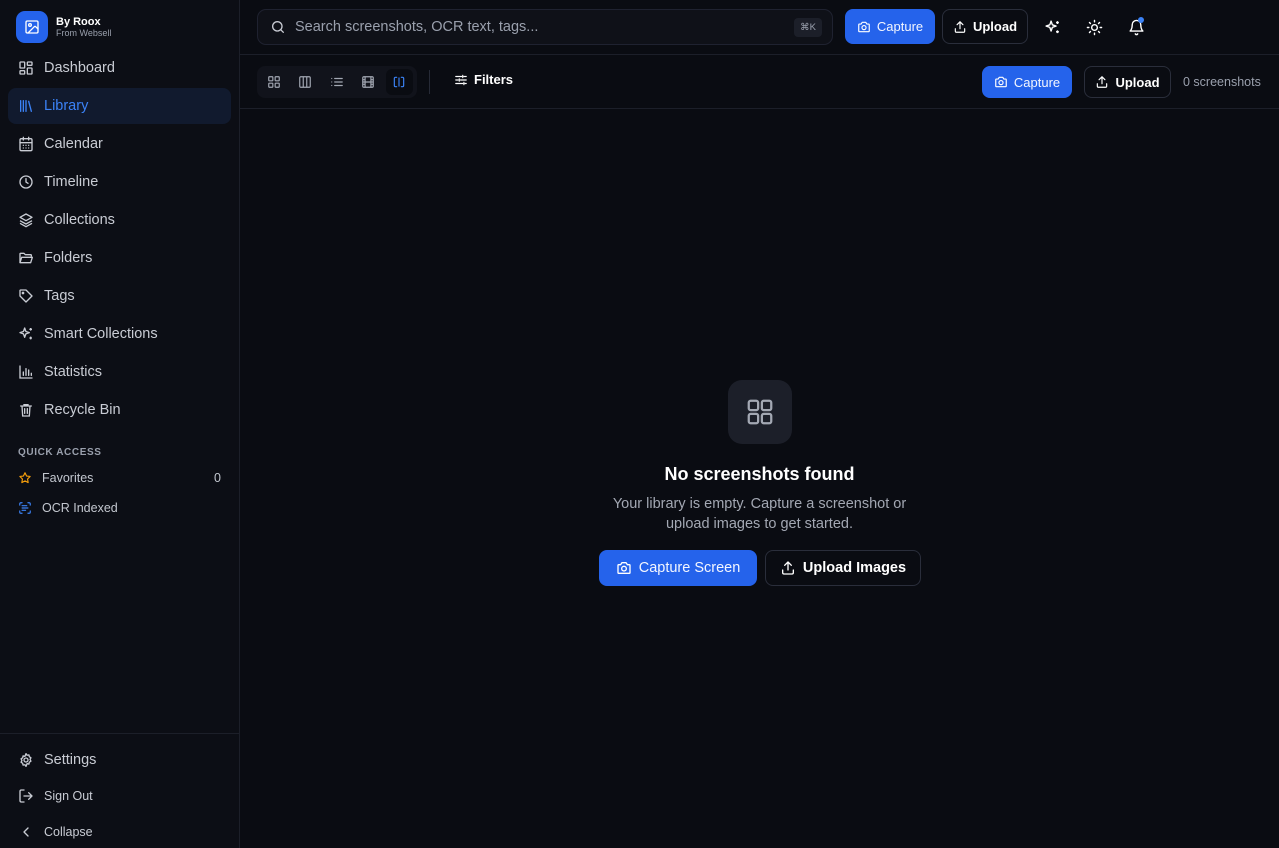 The height and width of the screenshot is (848, 1279). What do you see at coordinates (26, 760) in the screenshot?
I see `gear-icon` at bounding box center [26, 760].